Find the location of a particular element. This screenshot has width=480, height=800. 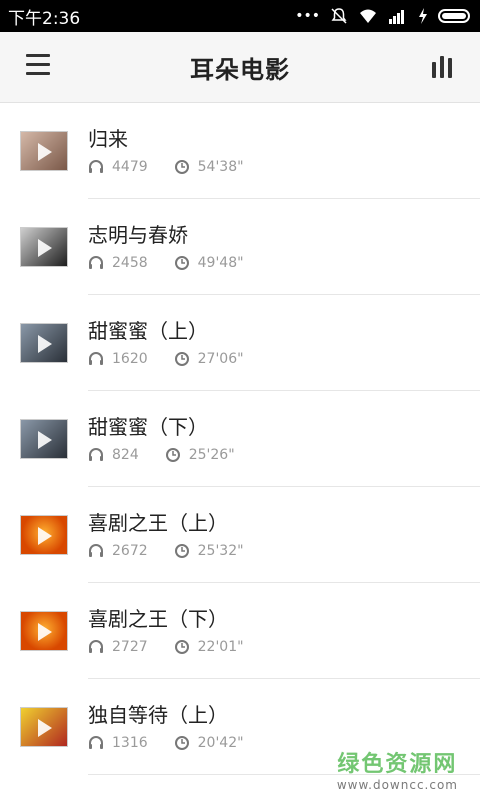

list-item: 甜蜜蜜（下） 824 25'26" is located at coordinates (240, 439).